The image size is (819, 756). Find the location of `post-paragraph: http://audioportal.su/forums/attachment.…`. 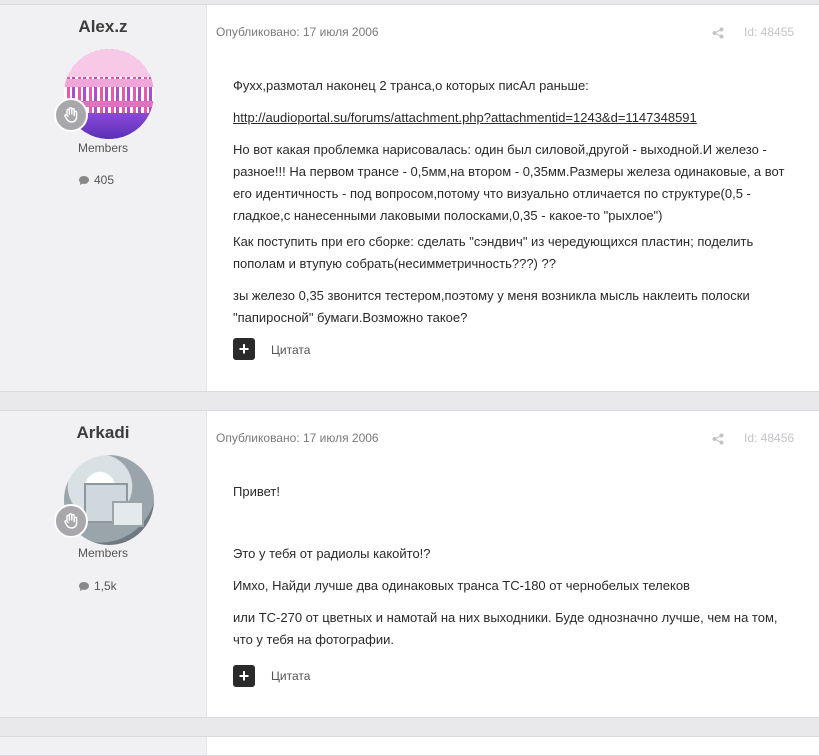

post-paragraph: http://audioportal.su/forums/attachment.… is located at coordinates (515, 118).